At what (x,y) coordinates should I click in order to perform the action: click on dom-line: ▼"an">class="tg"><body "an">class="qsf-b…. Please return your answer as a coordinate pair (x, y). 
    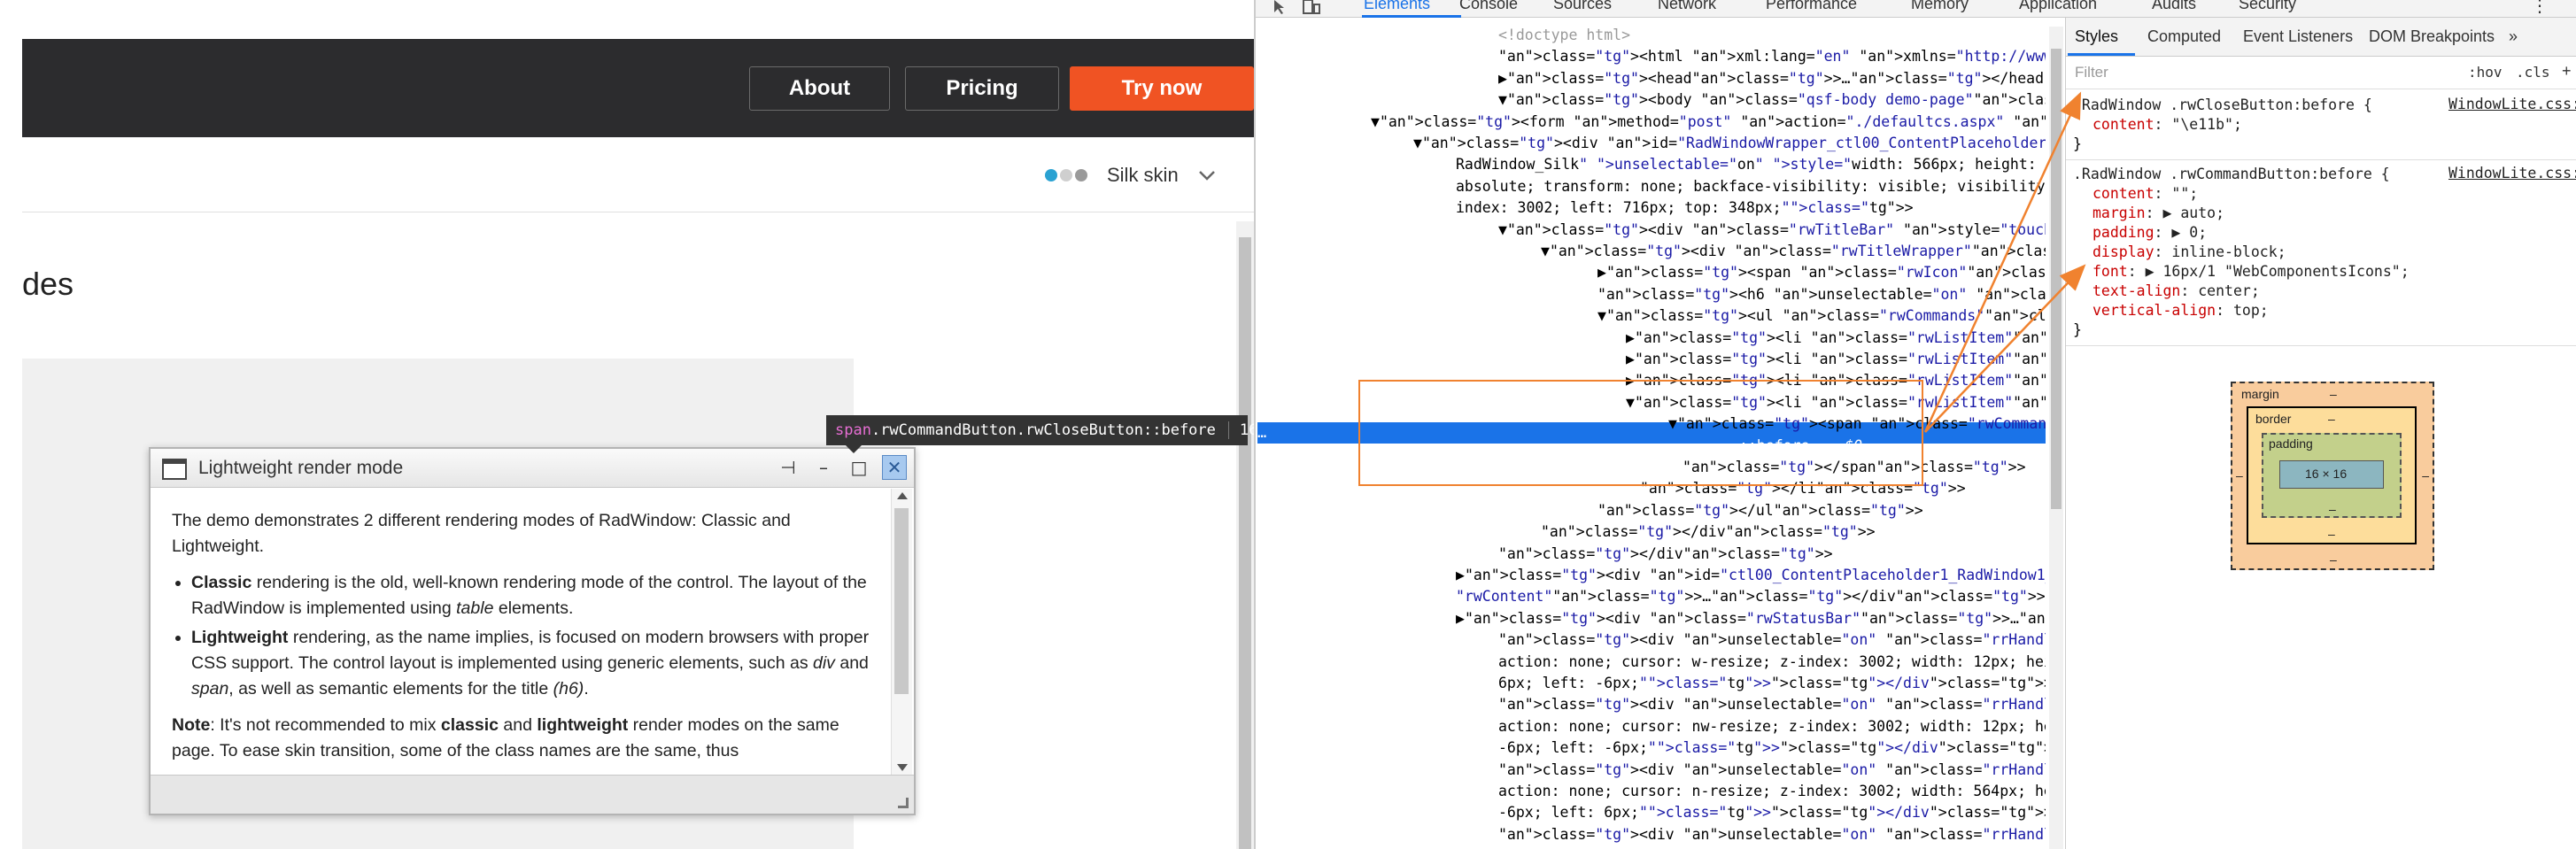
    Looking at the image, I should click on (1772, 100).